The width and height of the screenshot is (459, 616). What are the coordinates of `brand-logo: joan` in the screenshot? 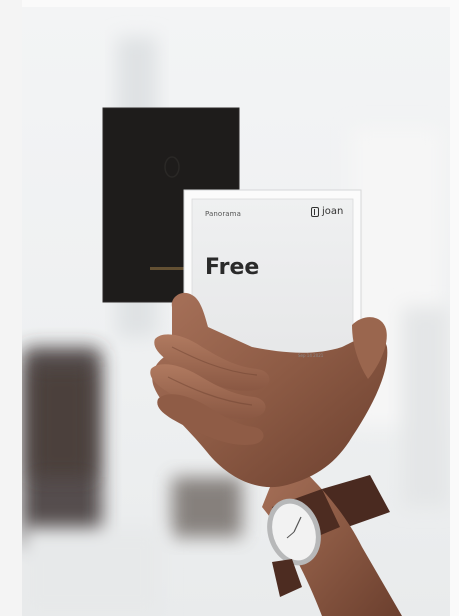 It's located at (327, 211).